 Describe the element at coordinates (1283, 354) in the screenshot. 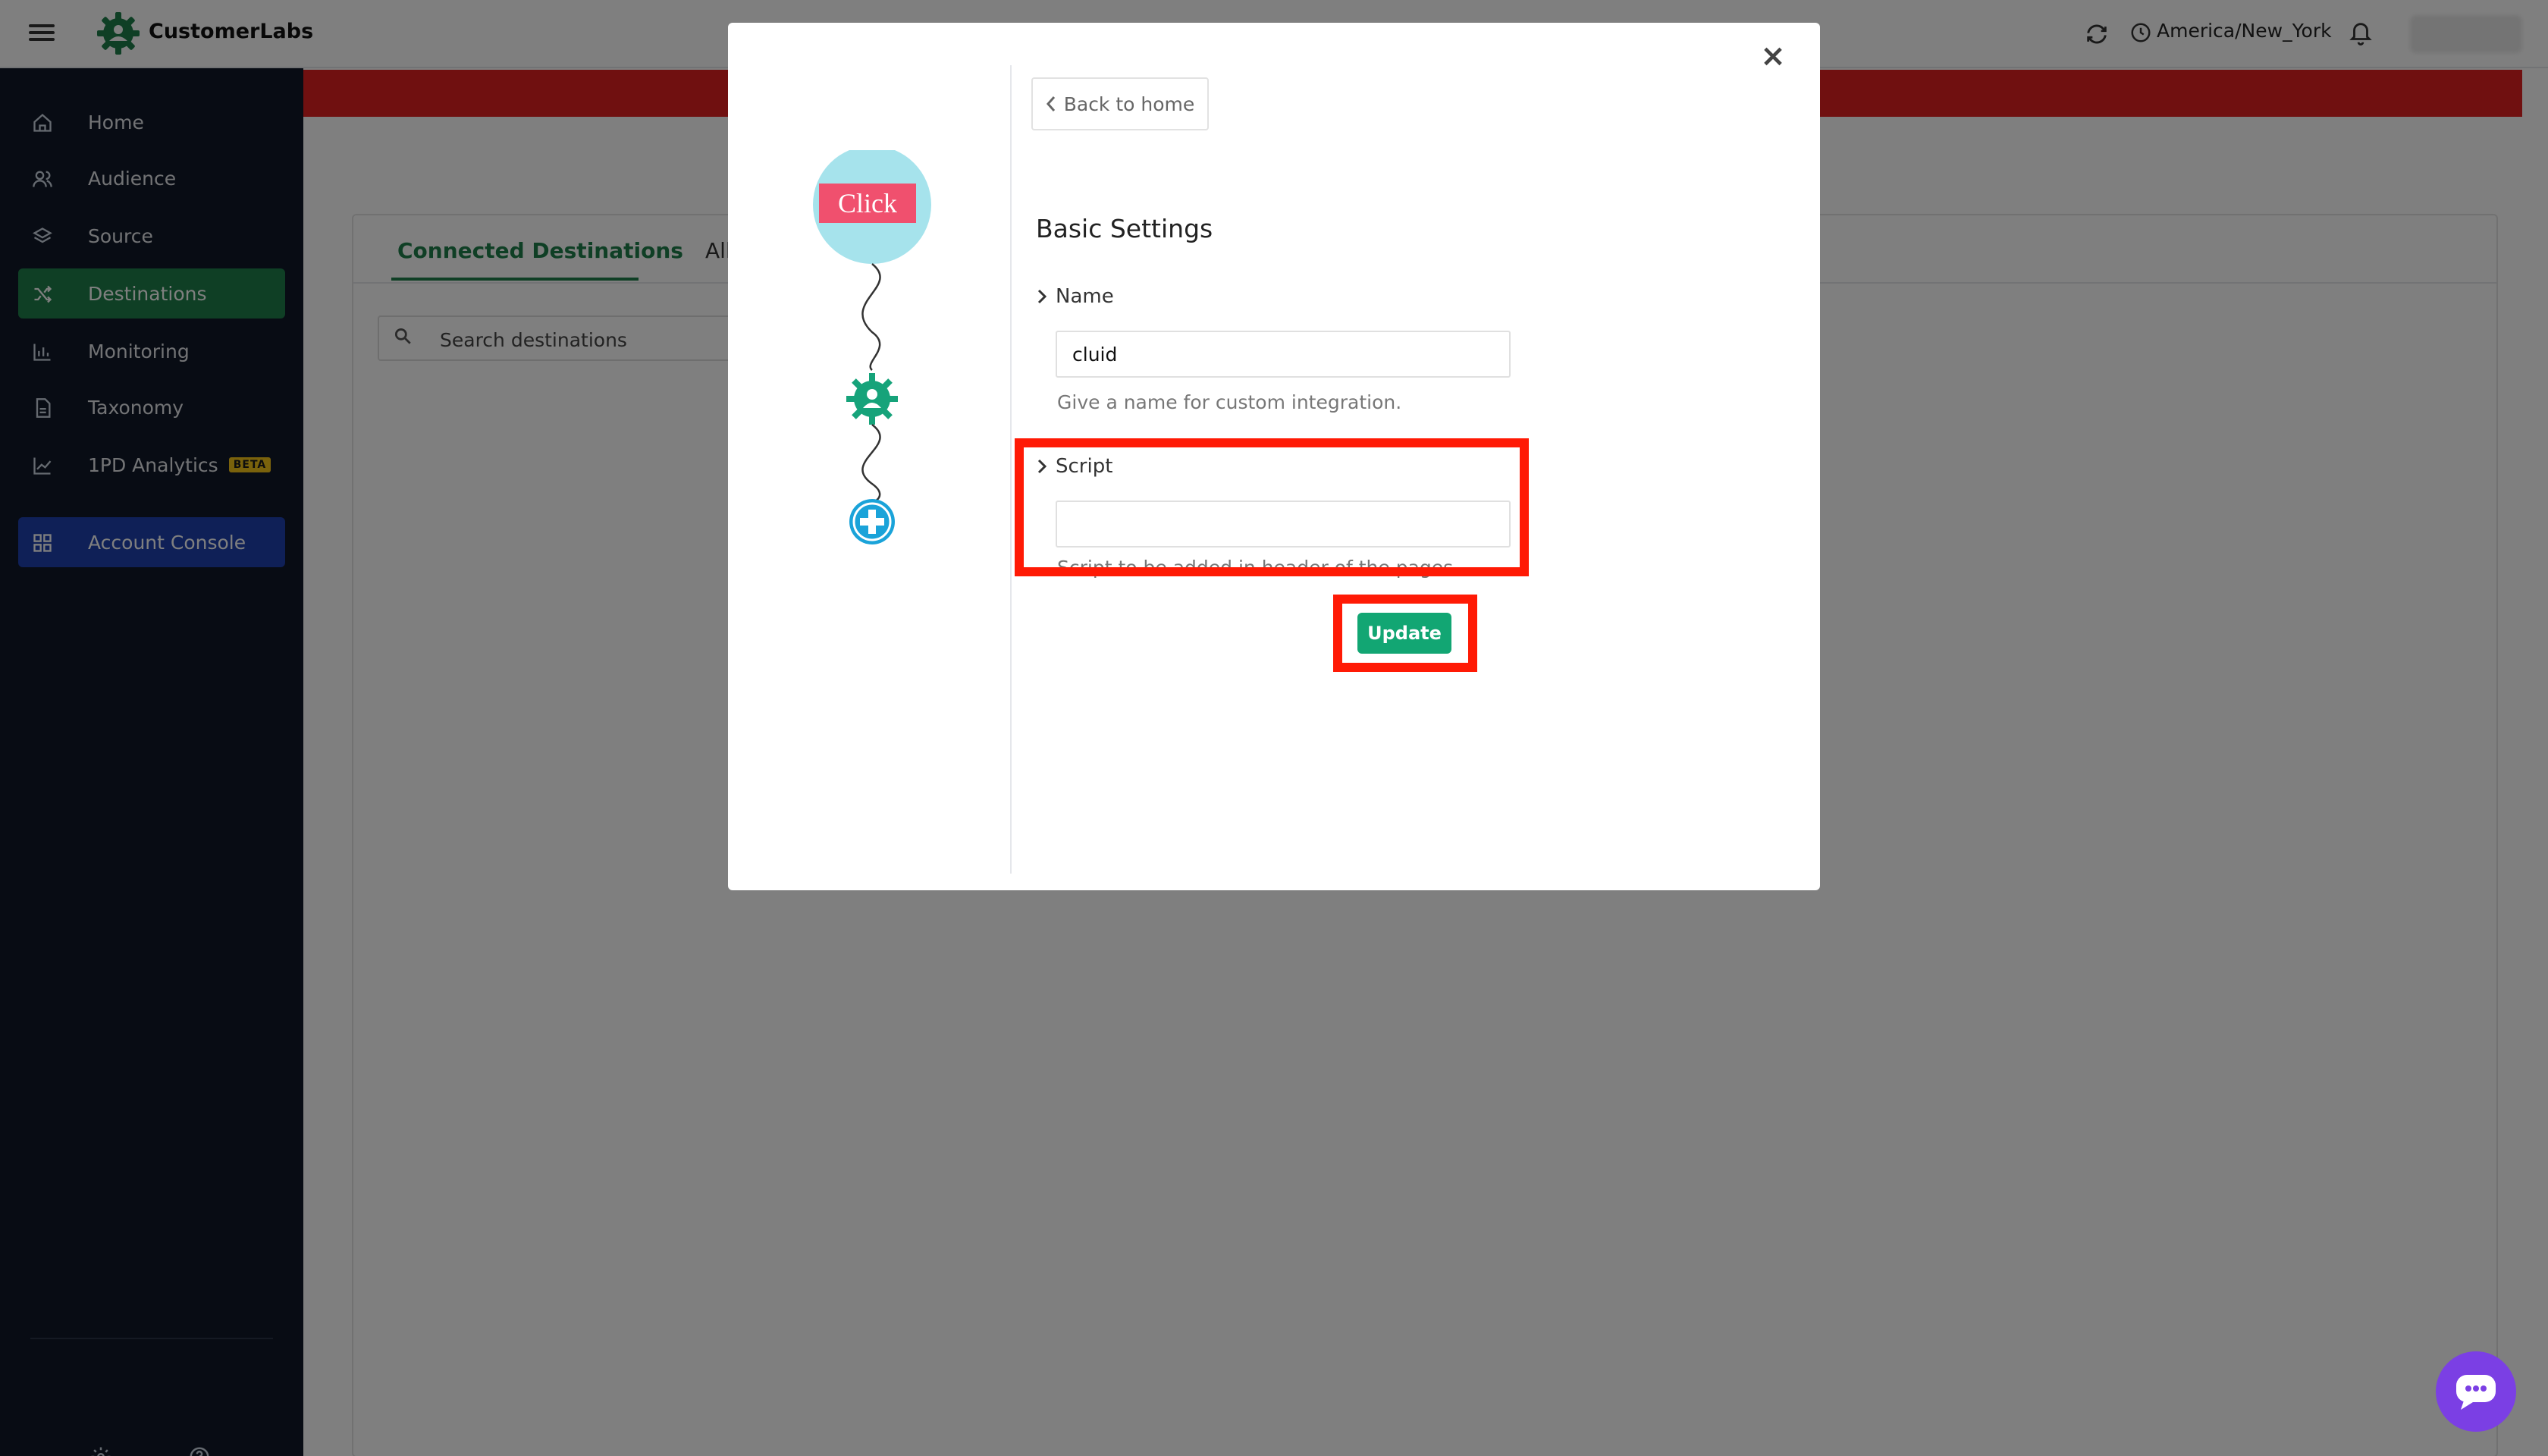

I see `name-input: cluid` at that location.